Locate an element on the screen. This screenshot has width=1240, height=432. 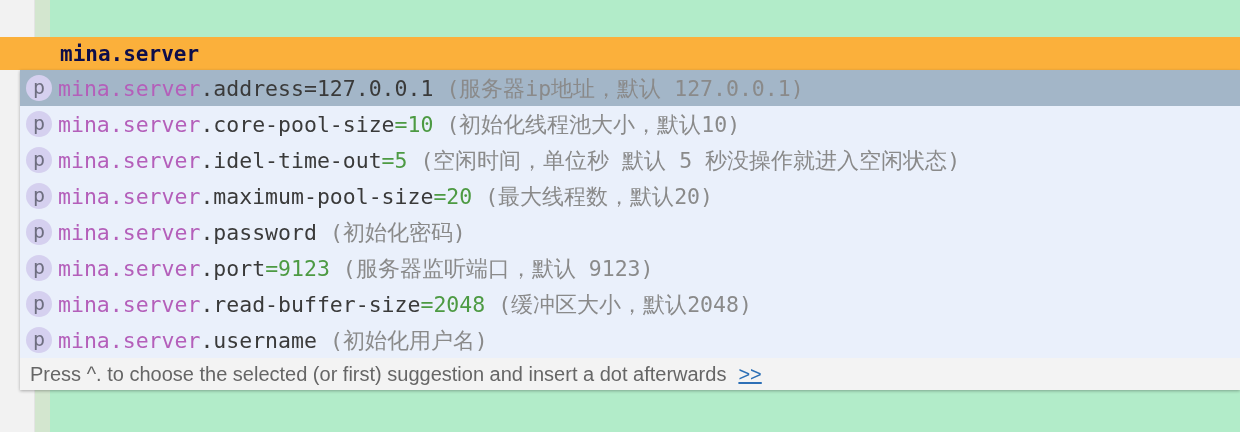
suggestion-item: p mina.server.username (初始化用户名) is located at coordinates (630, 340).